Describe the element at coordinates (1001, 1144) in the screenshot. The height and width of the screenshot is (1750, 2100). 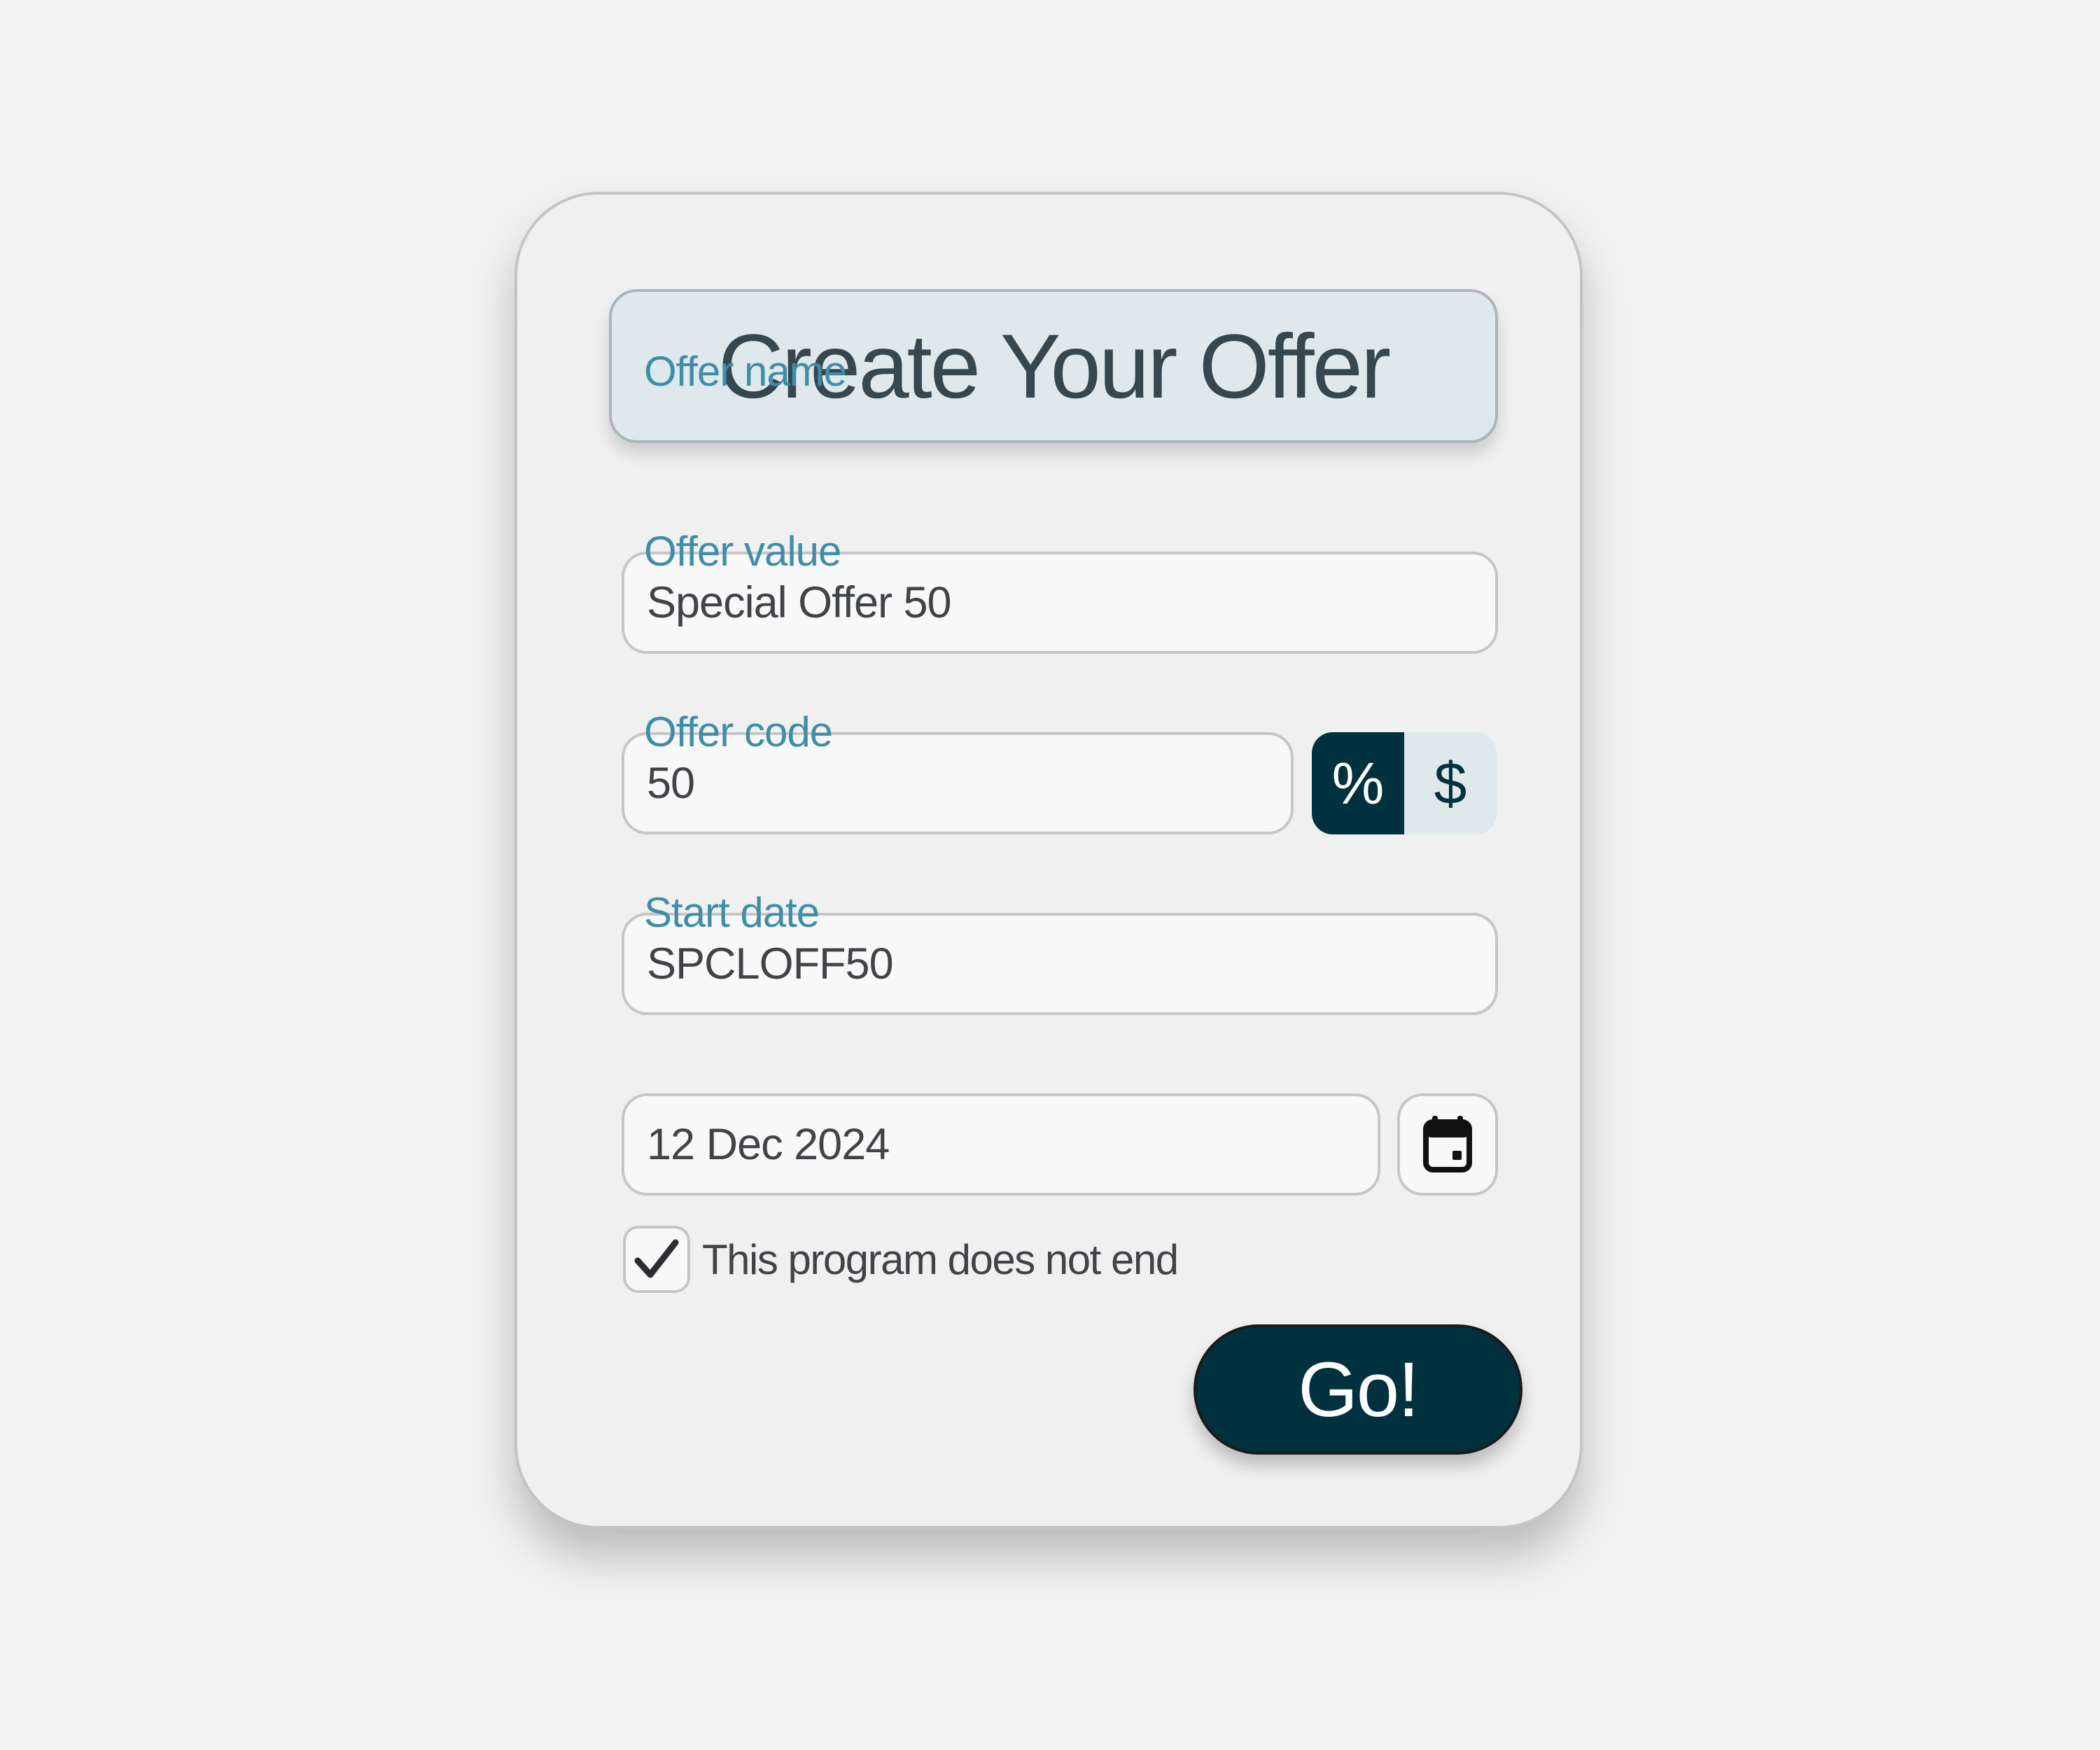
I see `start-date-input: 12 Dec 2024` at that location.